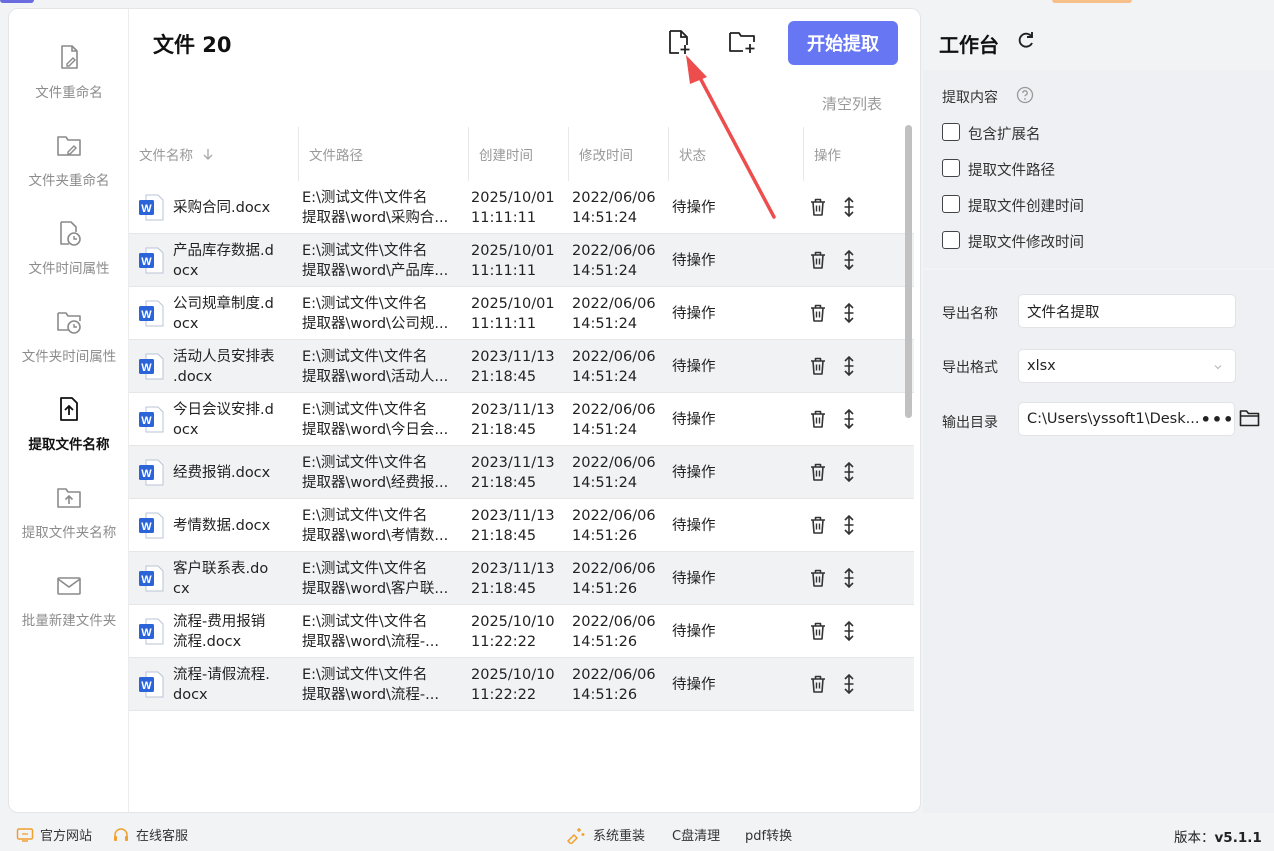 This screenshot has width=1274, height=851. I want to click on start-extract-button: 开始提取, so click(843, 43).